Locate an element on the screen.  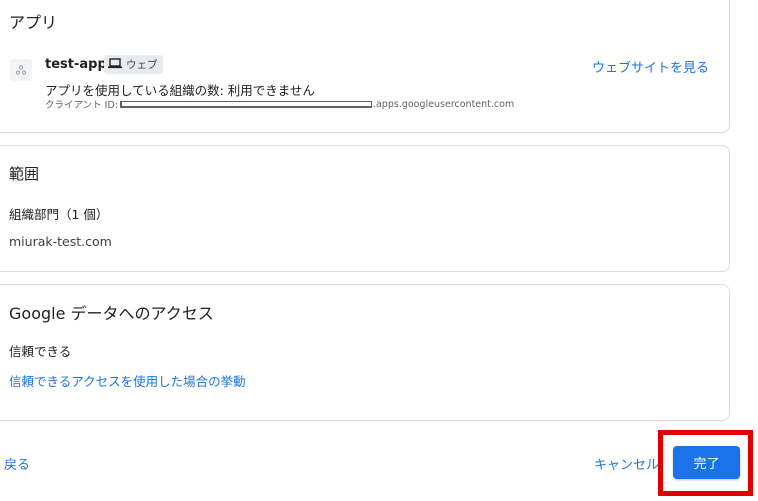
app-type-chip: ウェブ is located at coordinates (133, 64).